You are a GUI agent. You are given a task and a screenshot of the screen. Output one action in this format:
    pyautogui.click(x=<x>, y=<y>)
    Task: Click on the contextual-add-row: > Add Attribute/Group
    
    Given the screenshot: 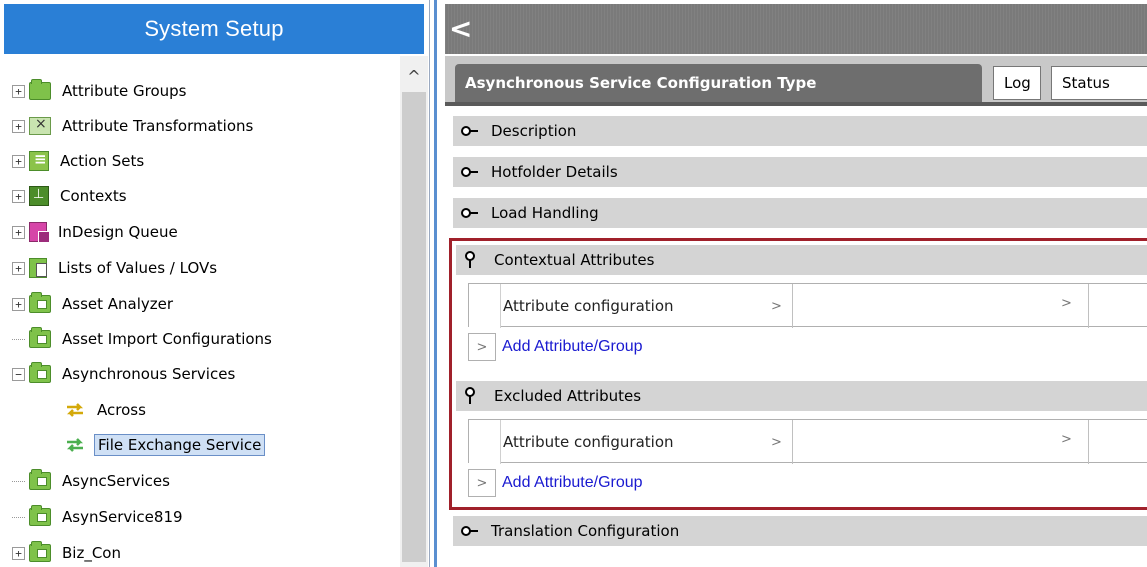 What is the action you would take?
    pyautogui.click(x=618, y=347)
    